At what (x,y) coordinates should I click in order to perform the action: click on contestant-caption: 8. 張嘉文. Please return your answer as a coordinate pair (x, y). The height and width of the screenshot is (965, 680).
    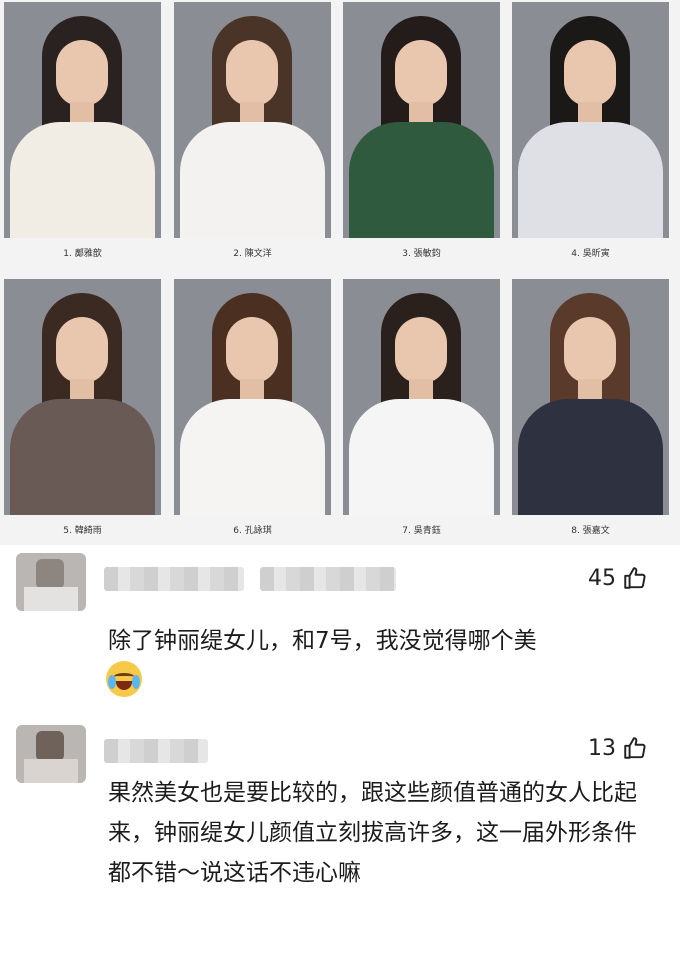
    Looking at the image, I should click on (590, 531).